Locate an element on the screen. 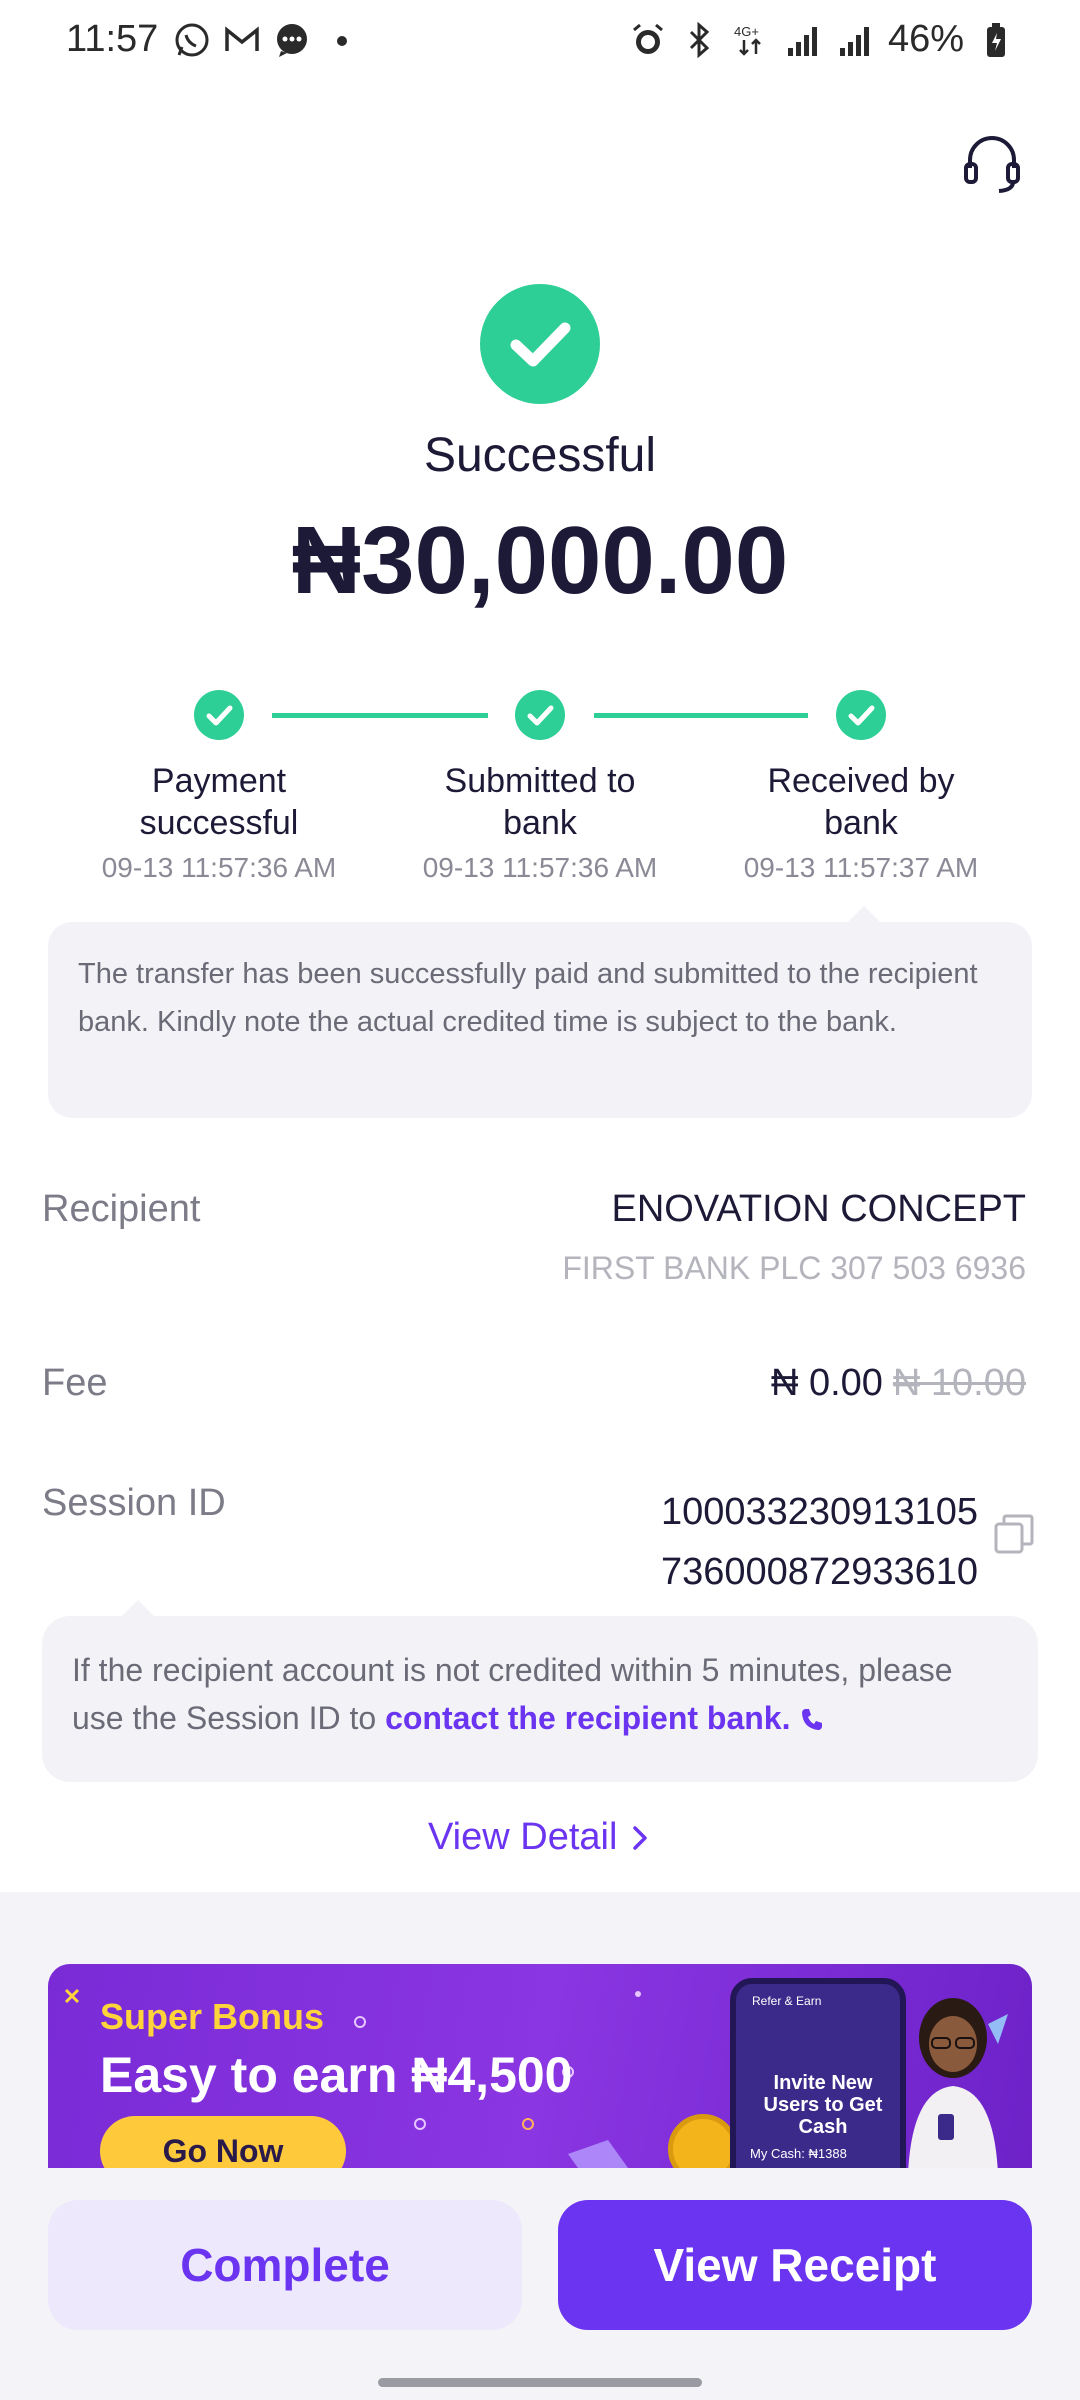 Image resolution: width=1080 pixels, height=2400 pixels. status-time: 11:57 is located at coordinates (112, 39).